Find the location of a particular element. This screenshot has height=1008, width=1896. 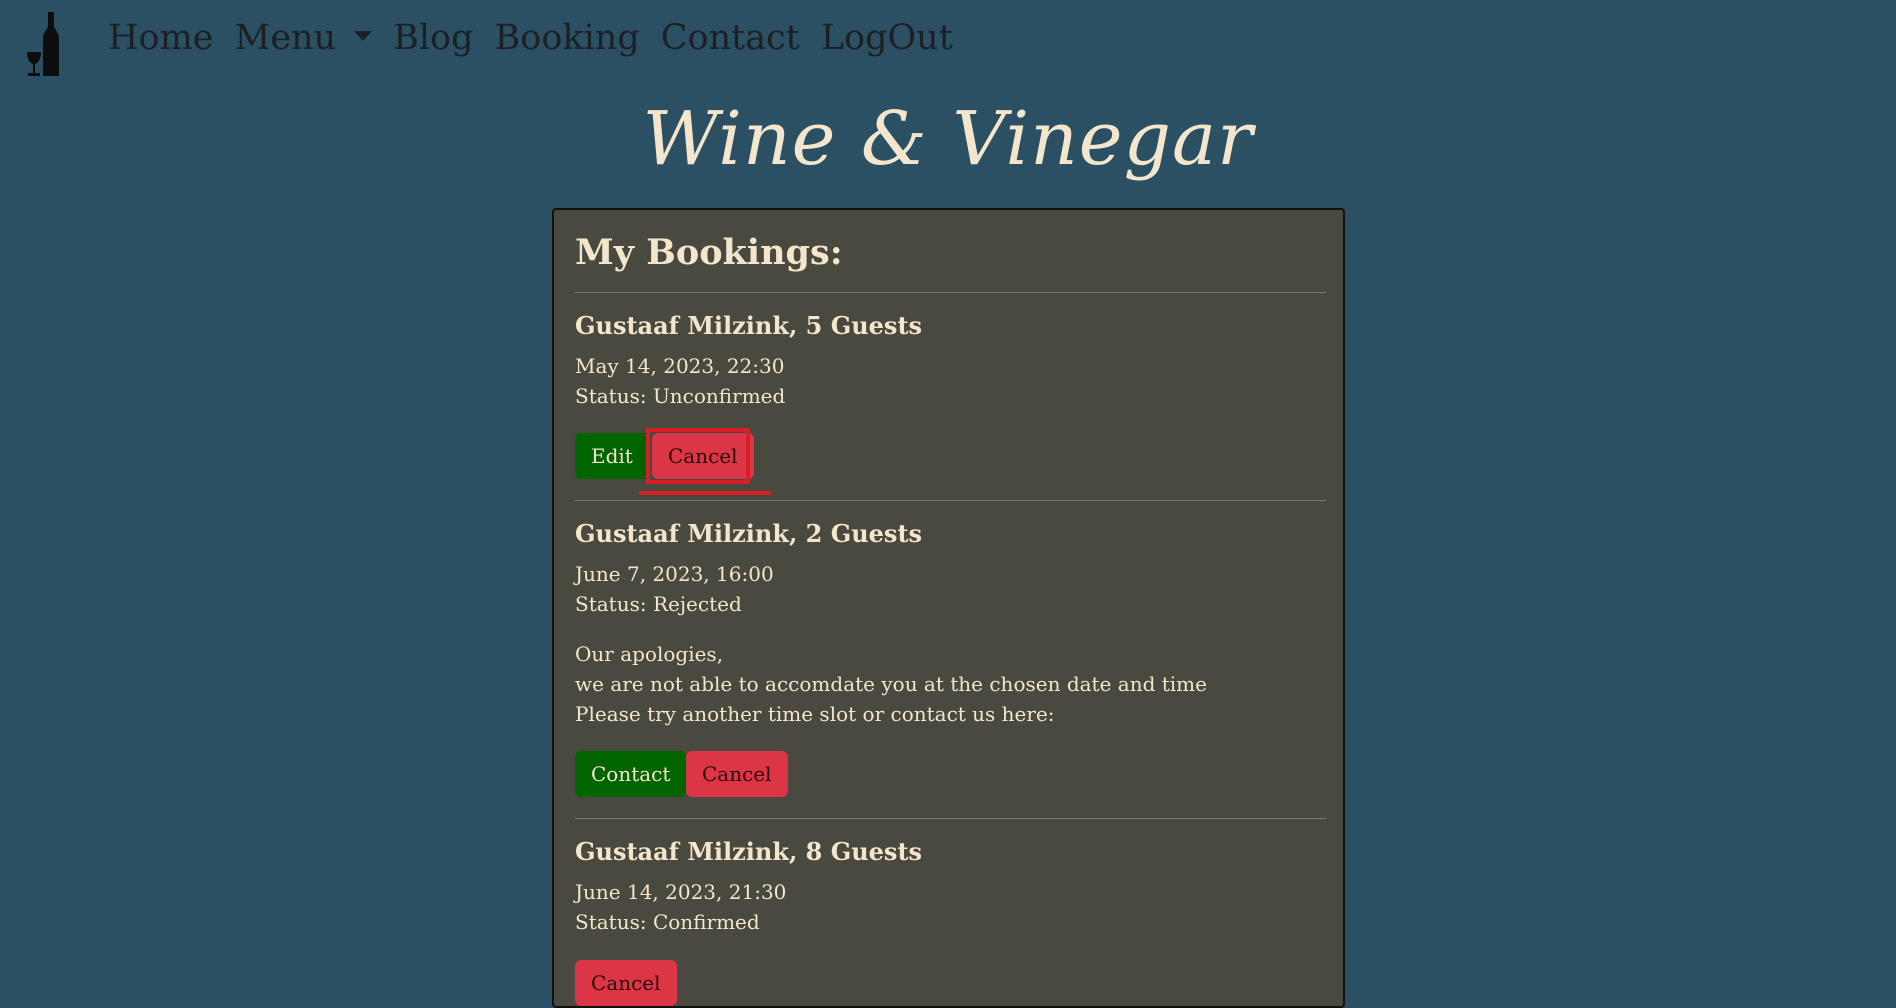

booking-status: Status: Rejected is located at coordinates (658, 604).